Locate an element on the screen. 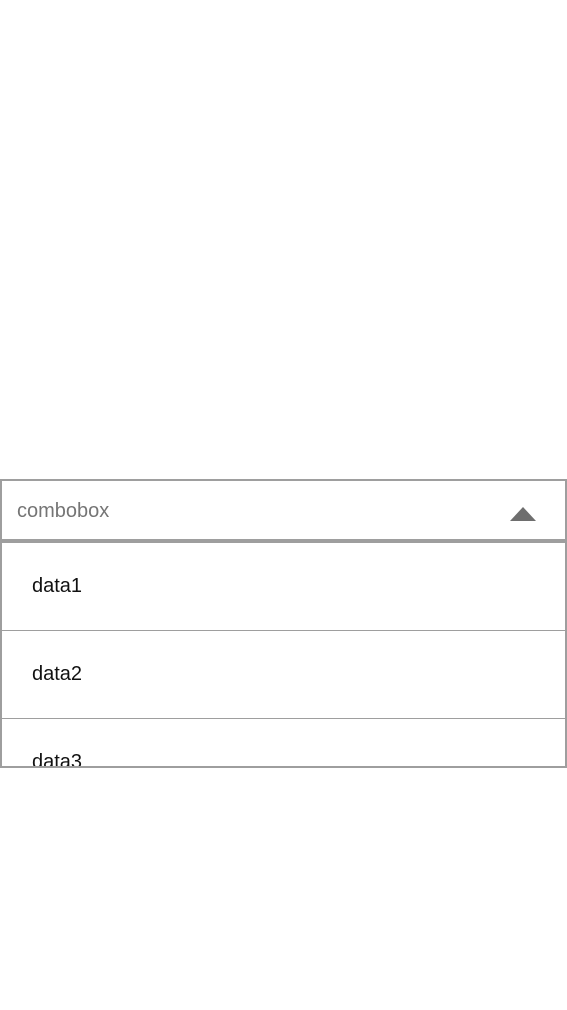  list-item-label: data3 is located at coordinates (57, 759).